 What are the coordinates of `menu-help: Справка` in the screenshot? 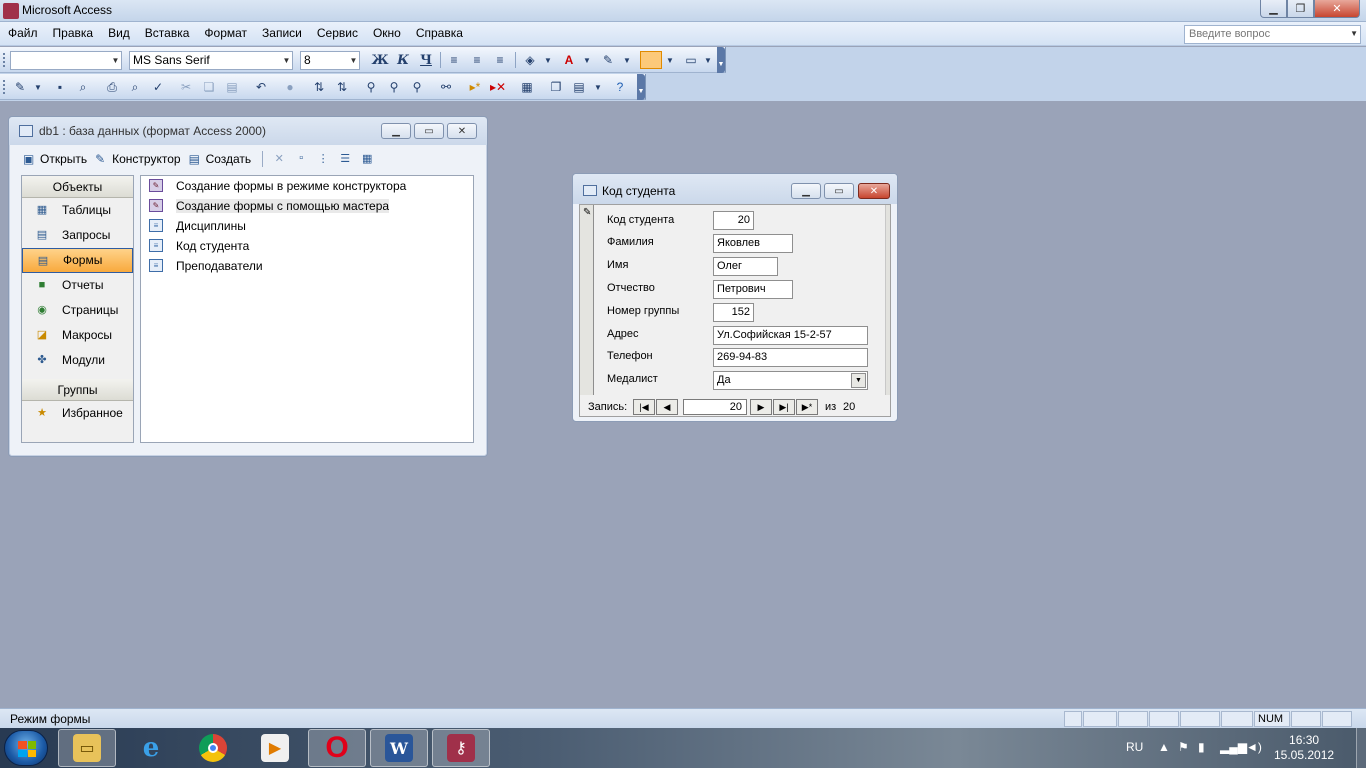 It's located at (439, 33).